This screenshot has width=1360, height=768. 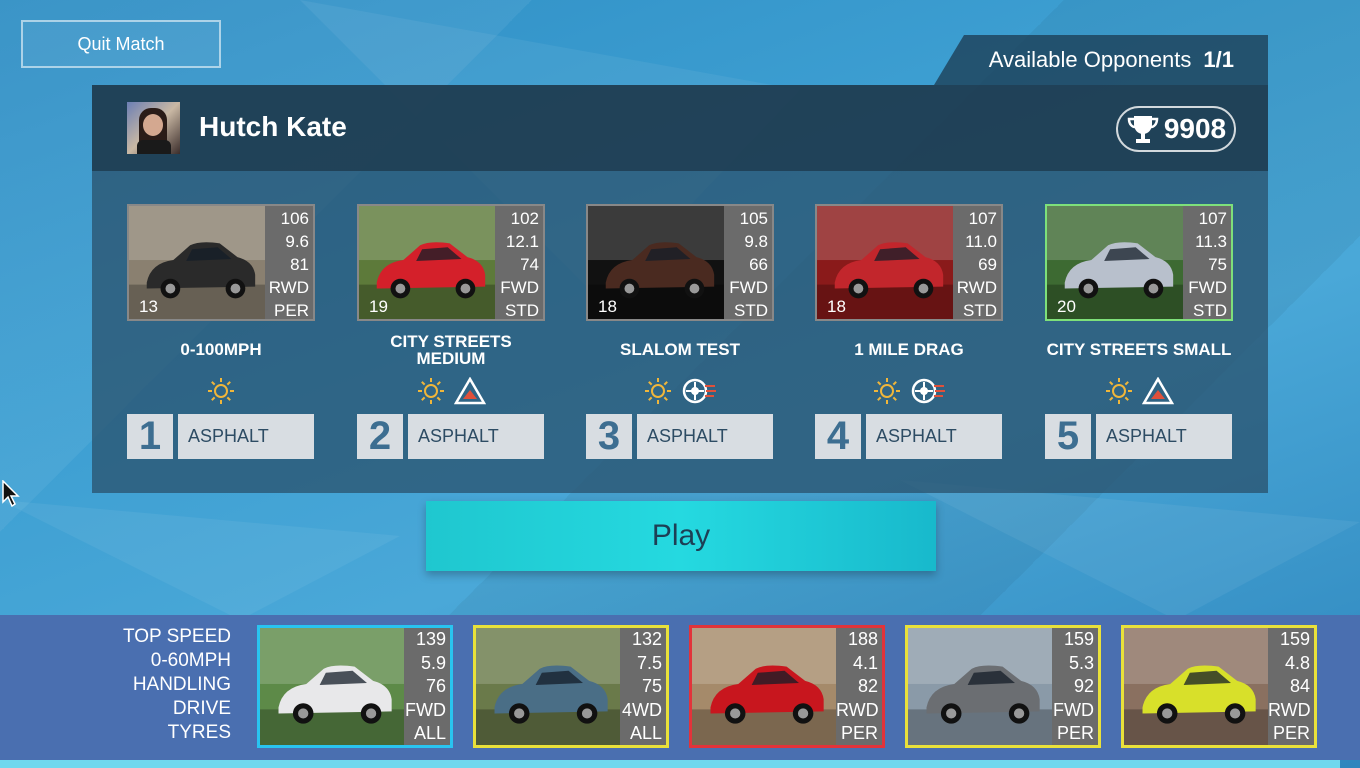 What do you see at coordinates (753, 218) in the screenshot?
I see `car-stat: 105` at bounding box center [753, 218].